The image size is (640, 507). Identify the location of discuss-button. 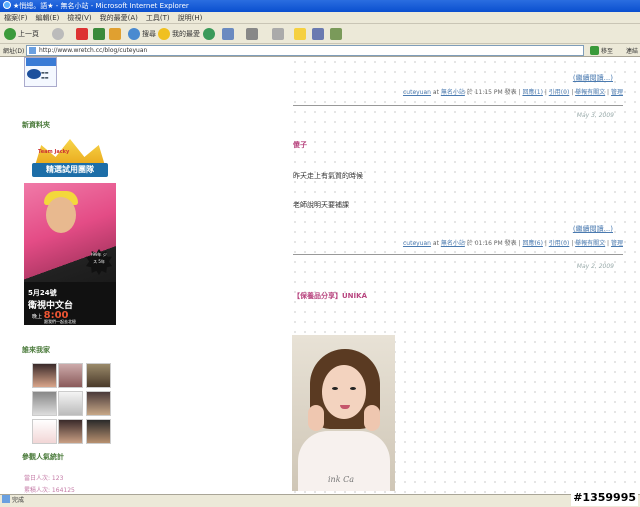
(301, 34).